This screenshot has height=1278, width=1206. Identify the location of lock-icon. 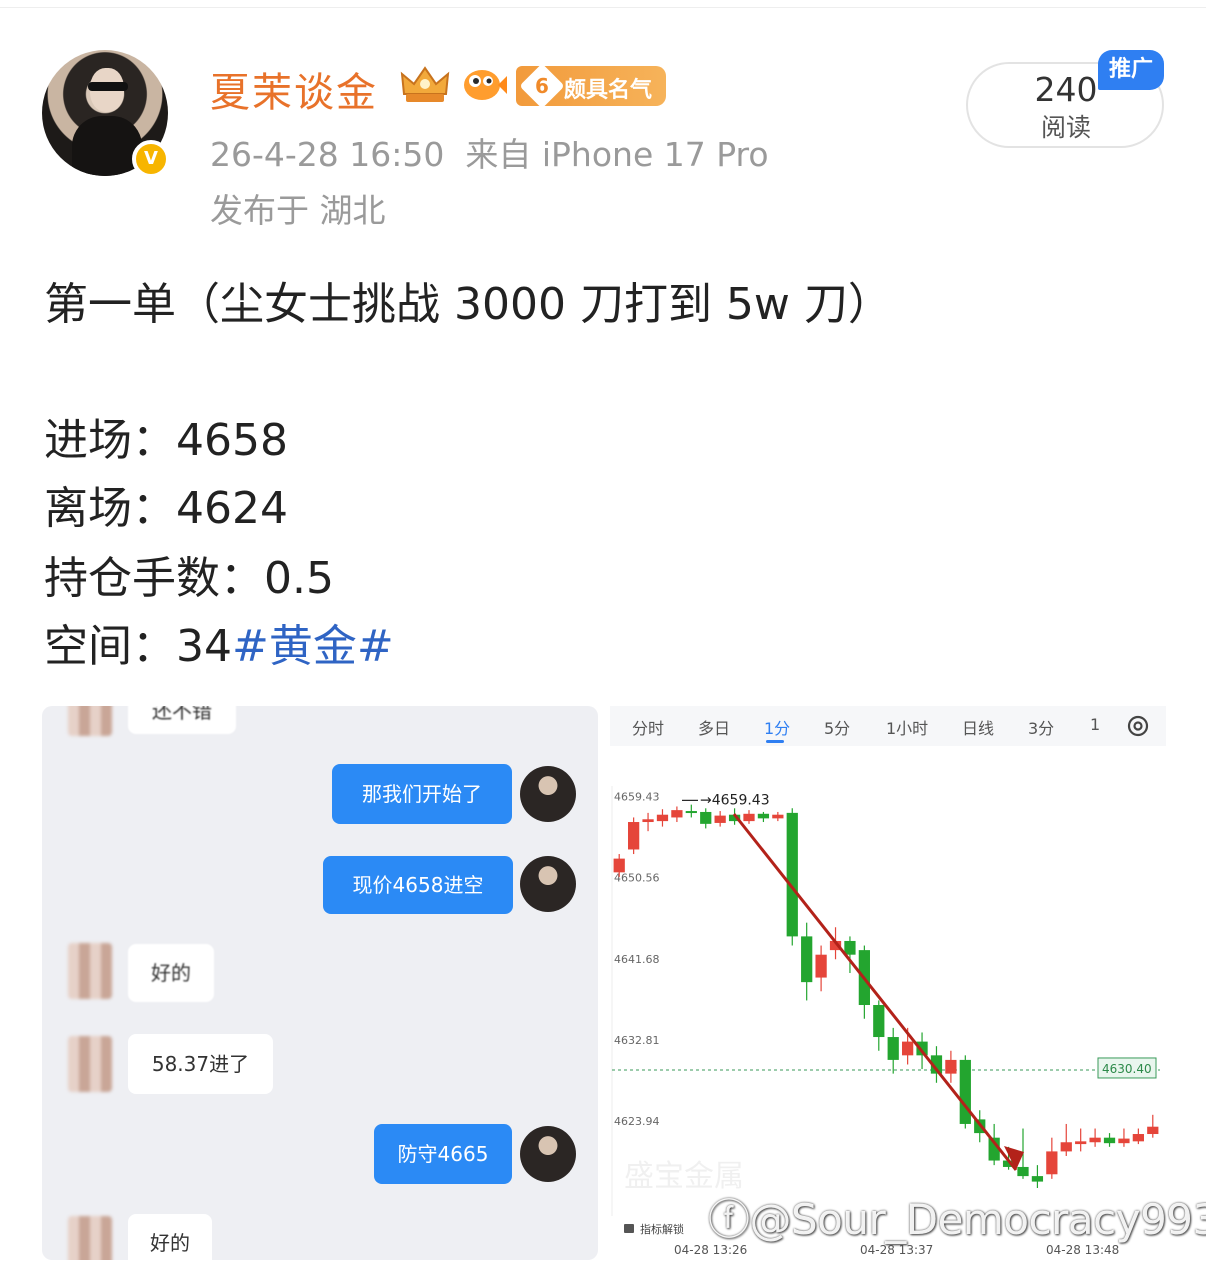
(629, 1228).